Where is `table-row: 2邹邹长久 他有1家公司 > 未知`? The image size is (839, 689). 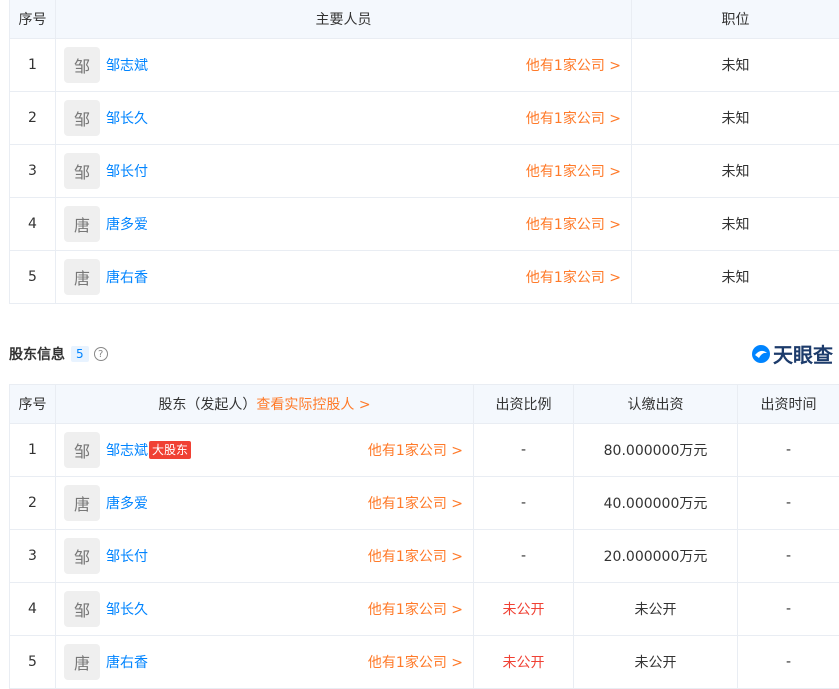 table-row: 2邹邹长久 他有1家公司 > 未知 is located at coordinates (424, 118).